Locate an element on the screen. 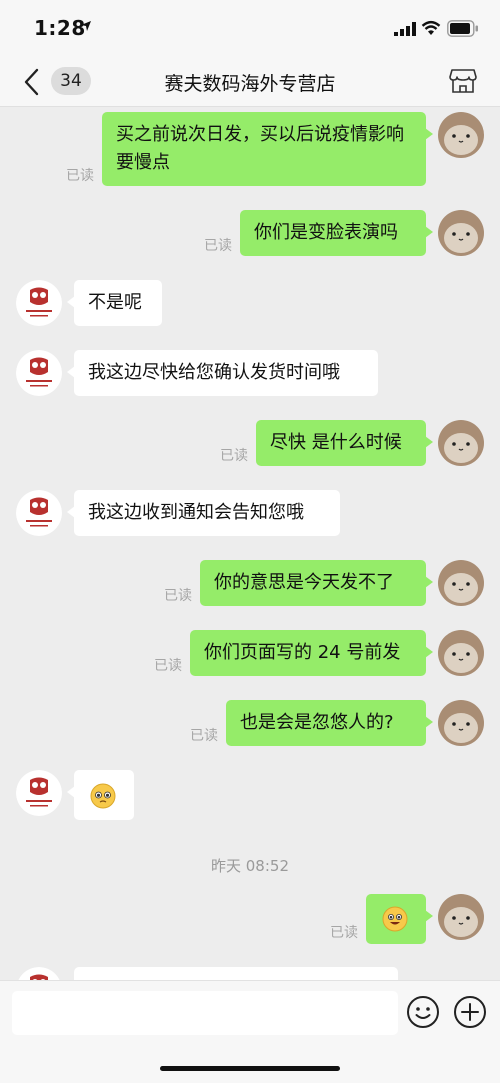 The image size is (500, 1083). chat-title: 赛夫数码海外专营店 is located at coordinates (250, 84).